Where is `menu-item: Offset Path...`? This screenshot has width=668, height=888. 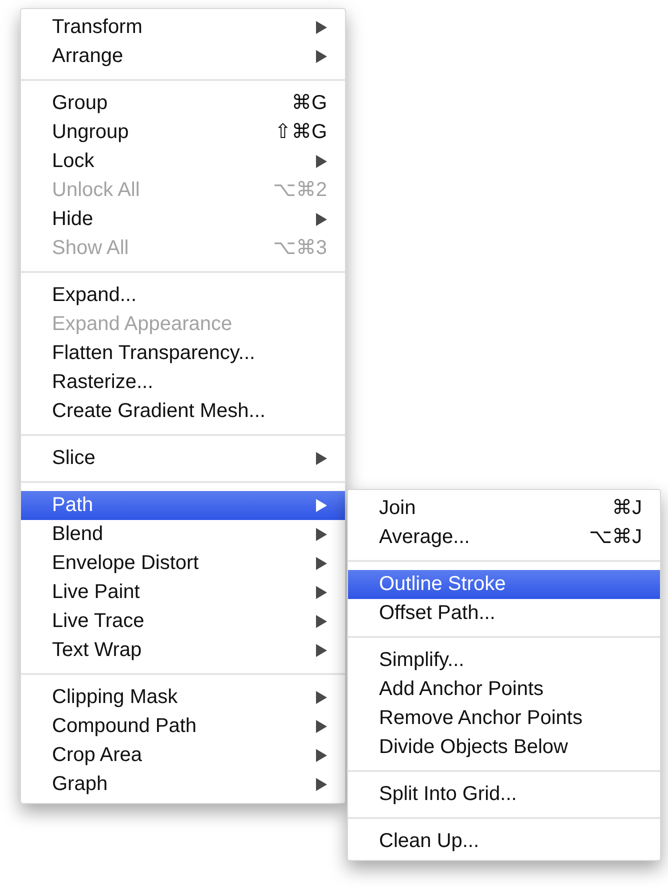 menu-item: Offset Path... is located at coordinates (504, 613).